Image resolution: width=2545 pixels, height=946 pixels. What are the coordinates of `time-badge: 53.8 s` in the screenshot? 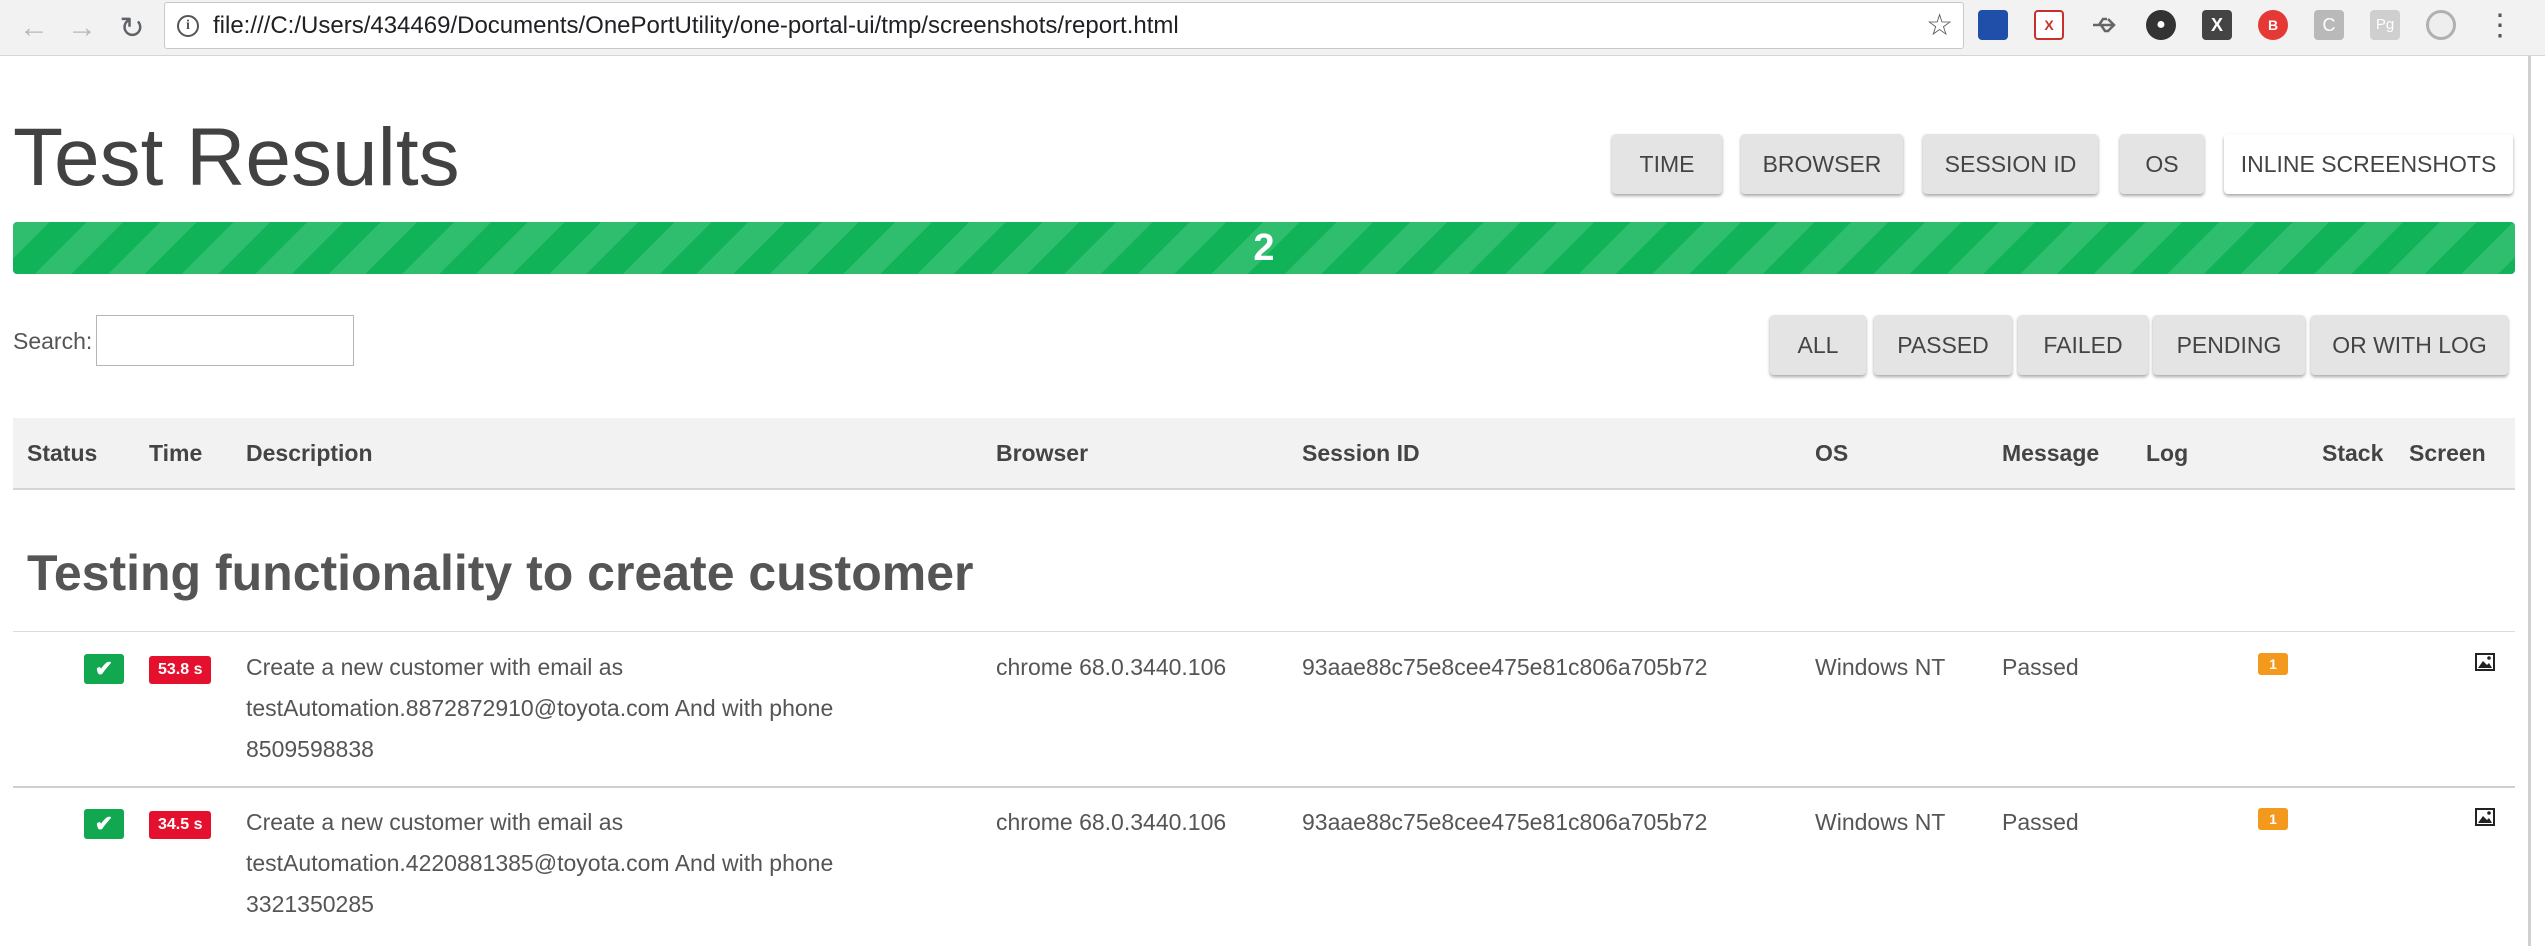 It's located at (180, 670).